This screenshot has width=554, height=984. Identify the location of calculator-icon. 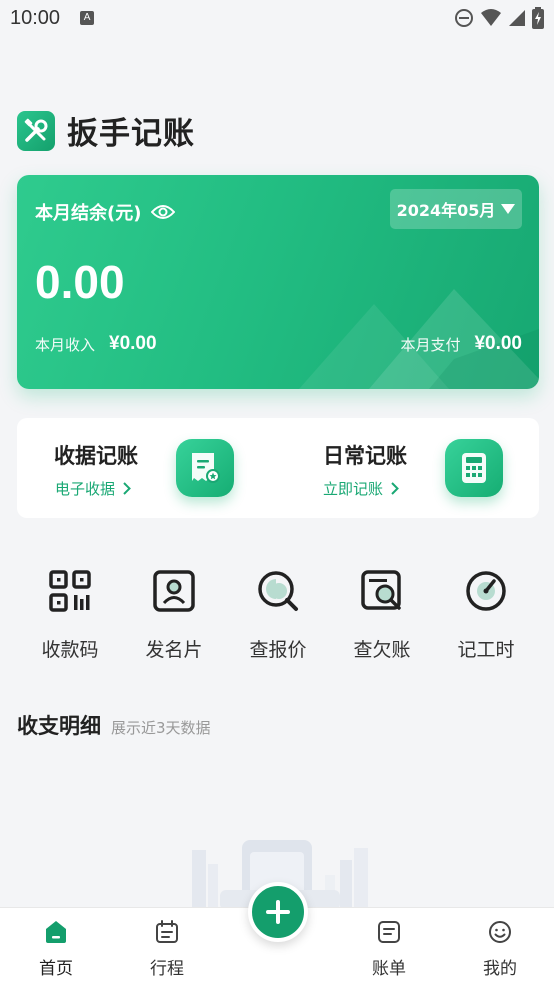
(474, 468).